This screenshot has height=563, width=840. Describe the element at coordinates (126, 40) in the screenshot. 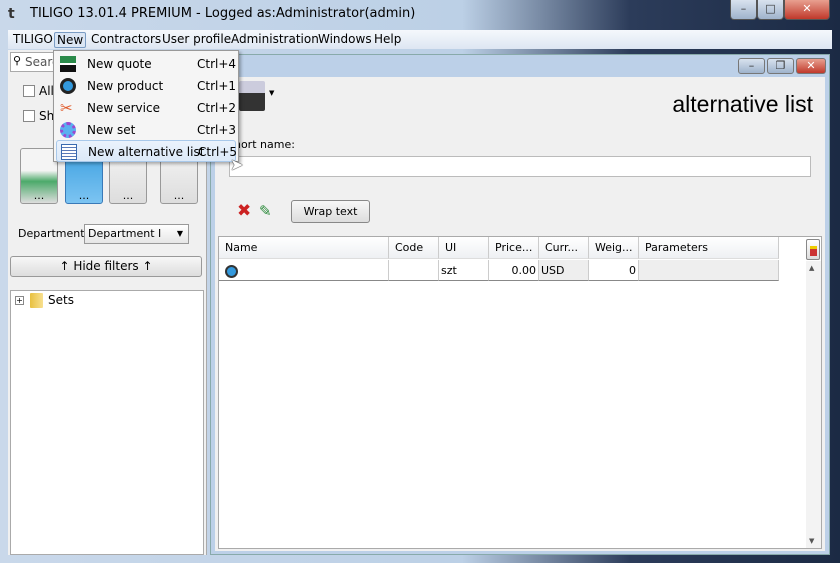

I see `menu-contractors: Contractors` at that location.